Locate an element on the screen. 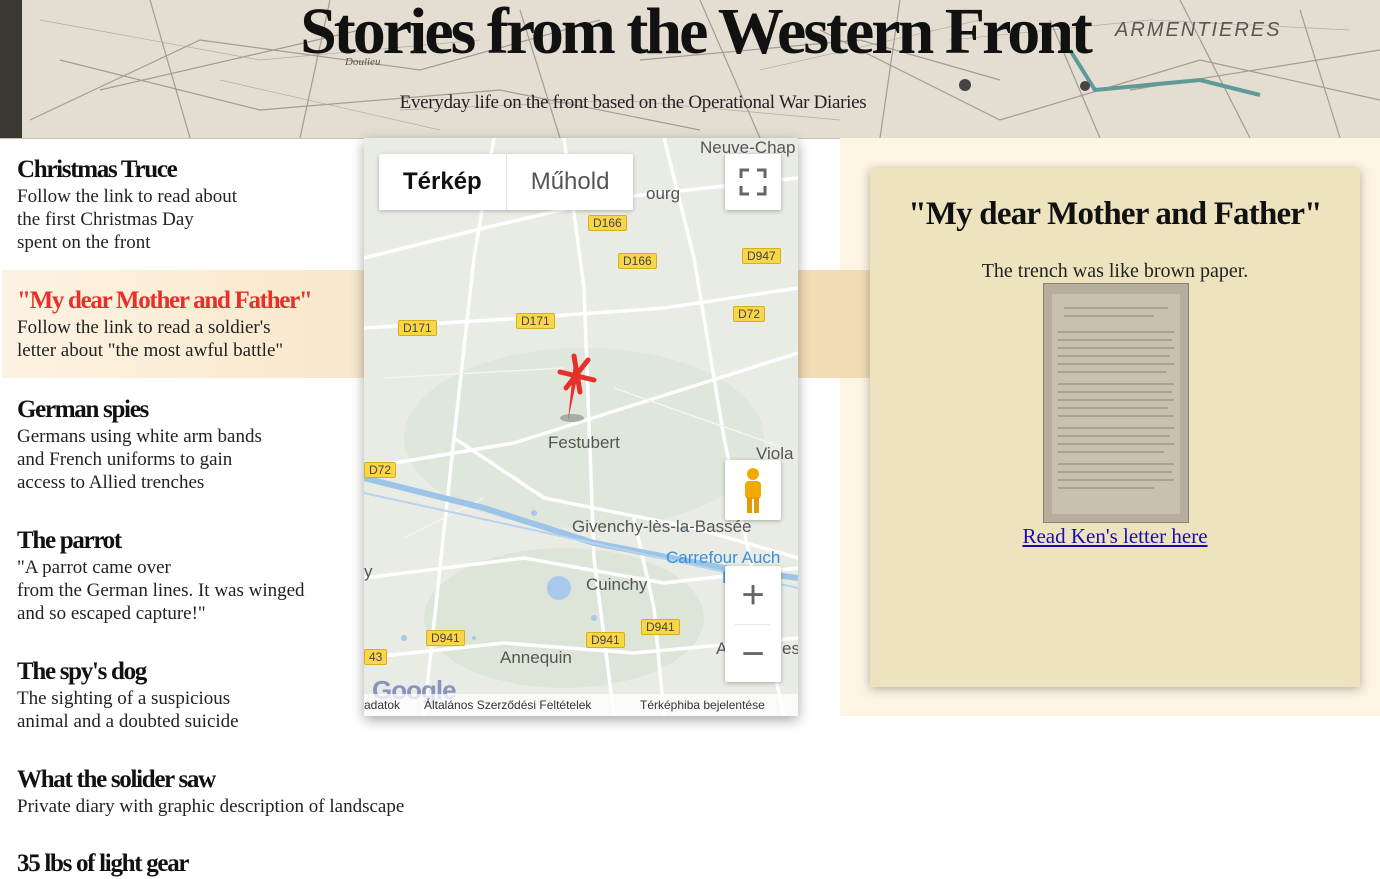 Image resolution: width=1380 pixels, height=879 pixels. place-label: Carrefour Auch is located at coordinates (723, 557).